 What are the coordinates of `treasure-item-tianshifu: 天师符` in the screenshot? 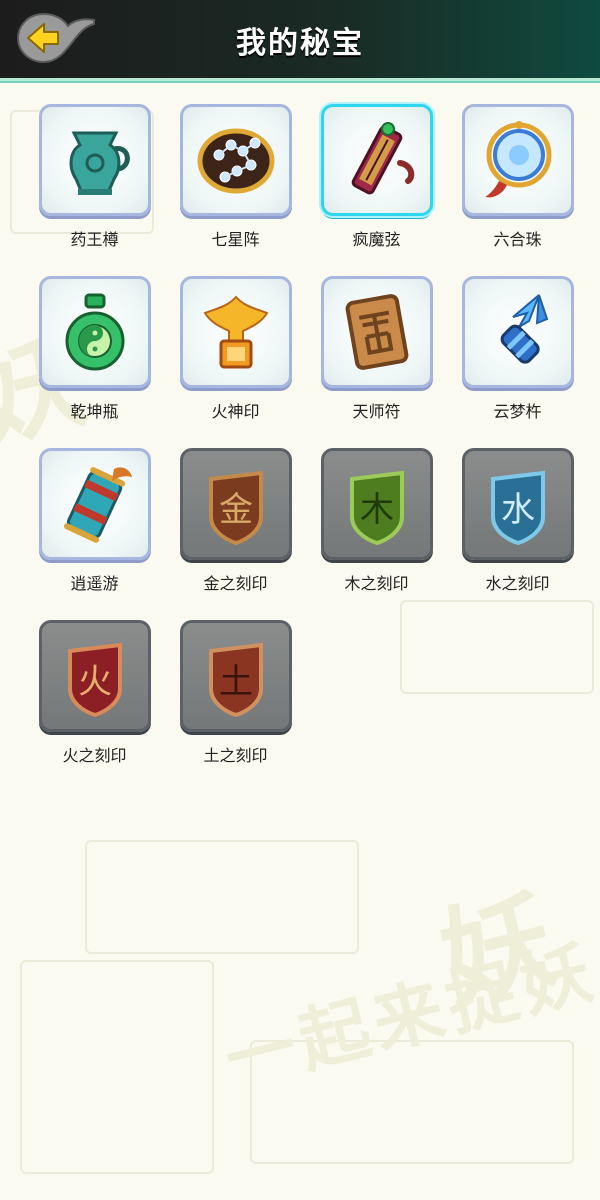 It's located at (376, 349).